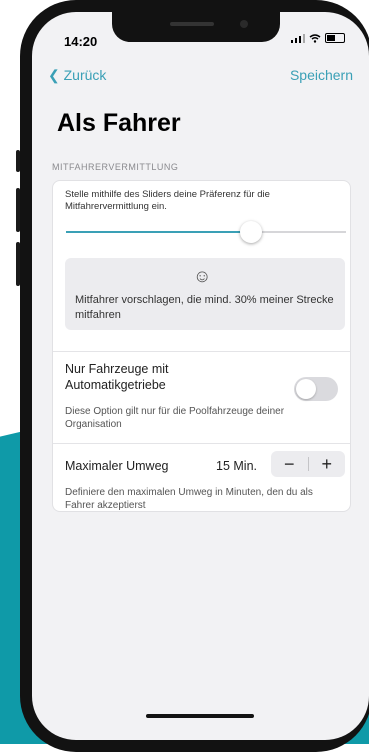  I want to click on toggle-knob, so click(306, 389).